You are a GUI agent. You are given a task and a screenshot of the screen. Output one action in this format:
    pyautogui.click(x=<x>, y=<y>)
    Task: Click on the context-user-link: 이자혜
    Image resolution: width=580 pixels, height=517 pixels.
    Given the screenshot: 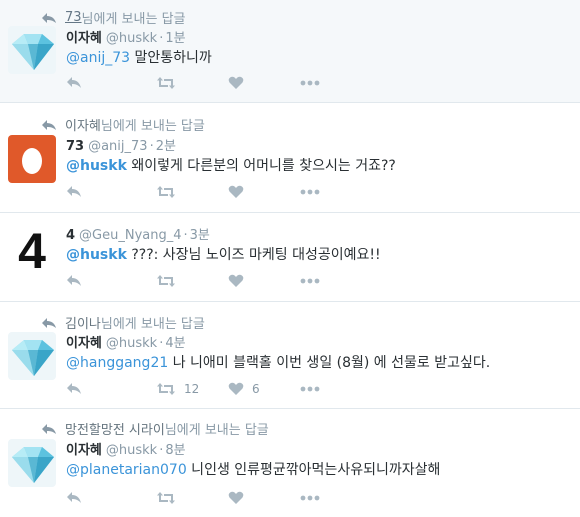 What is the action you would take?
    pyautogui.click(x=83, y=124)
    